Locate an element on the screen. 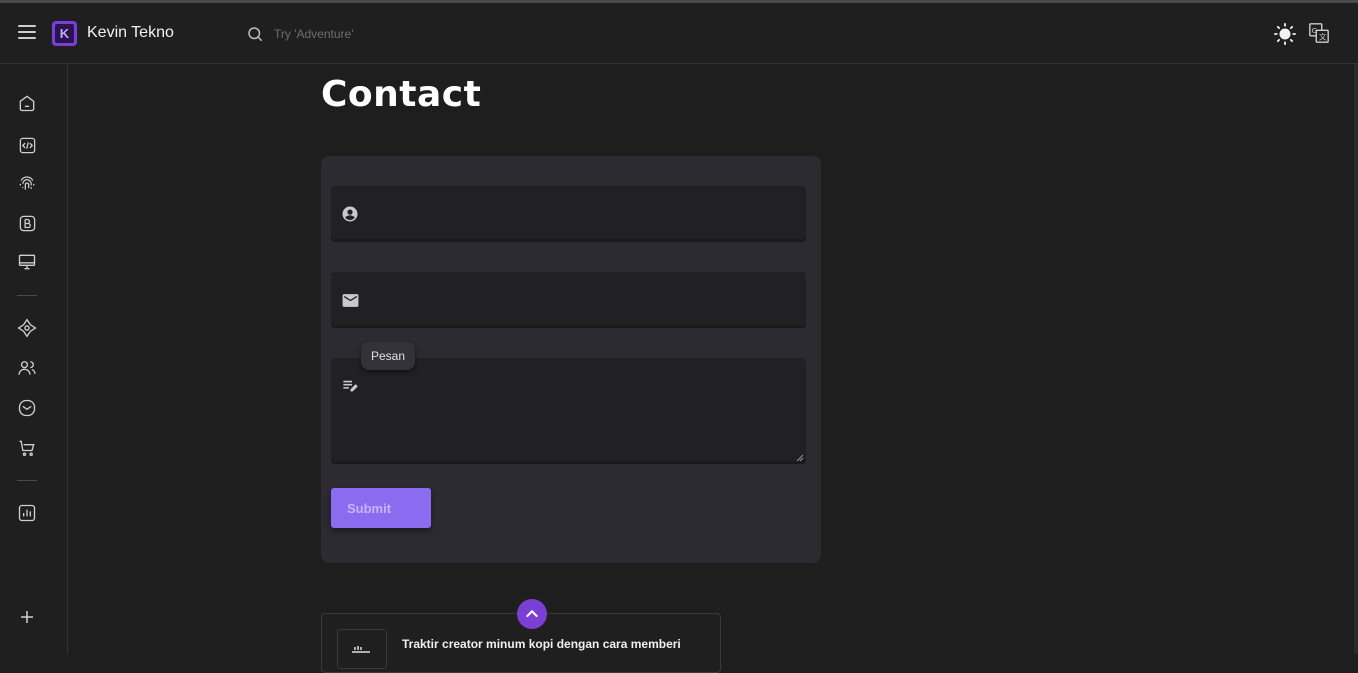 This screenshot has height=673, width=1358. sidebar-item-desktop is located at coordinates (27, 262).